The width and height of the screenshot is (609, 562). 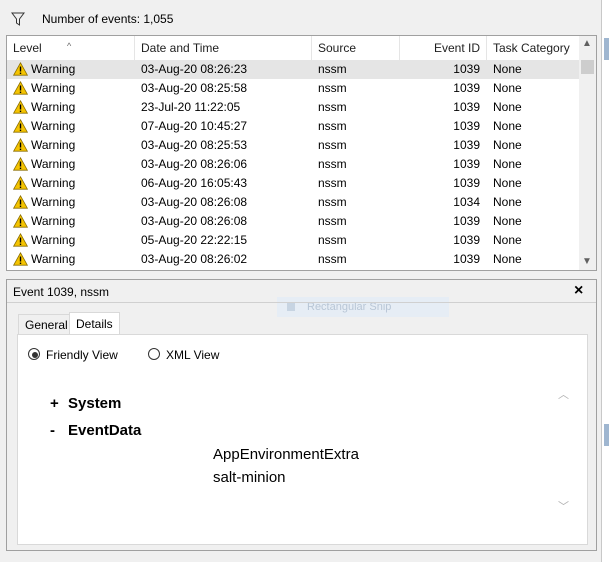 I want to click on cell-datetime: 03-Aug-20 08:26:23, so click(x=194, y=69).